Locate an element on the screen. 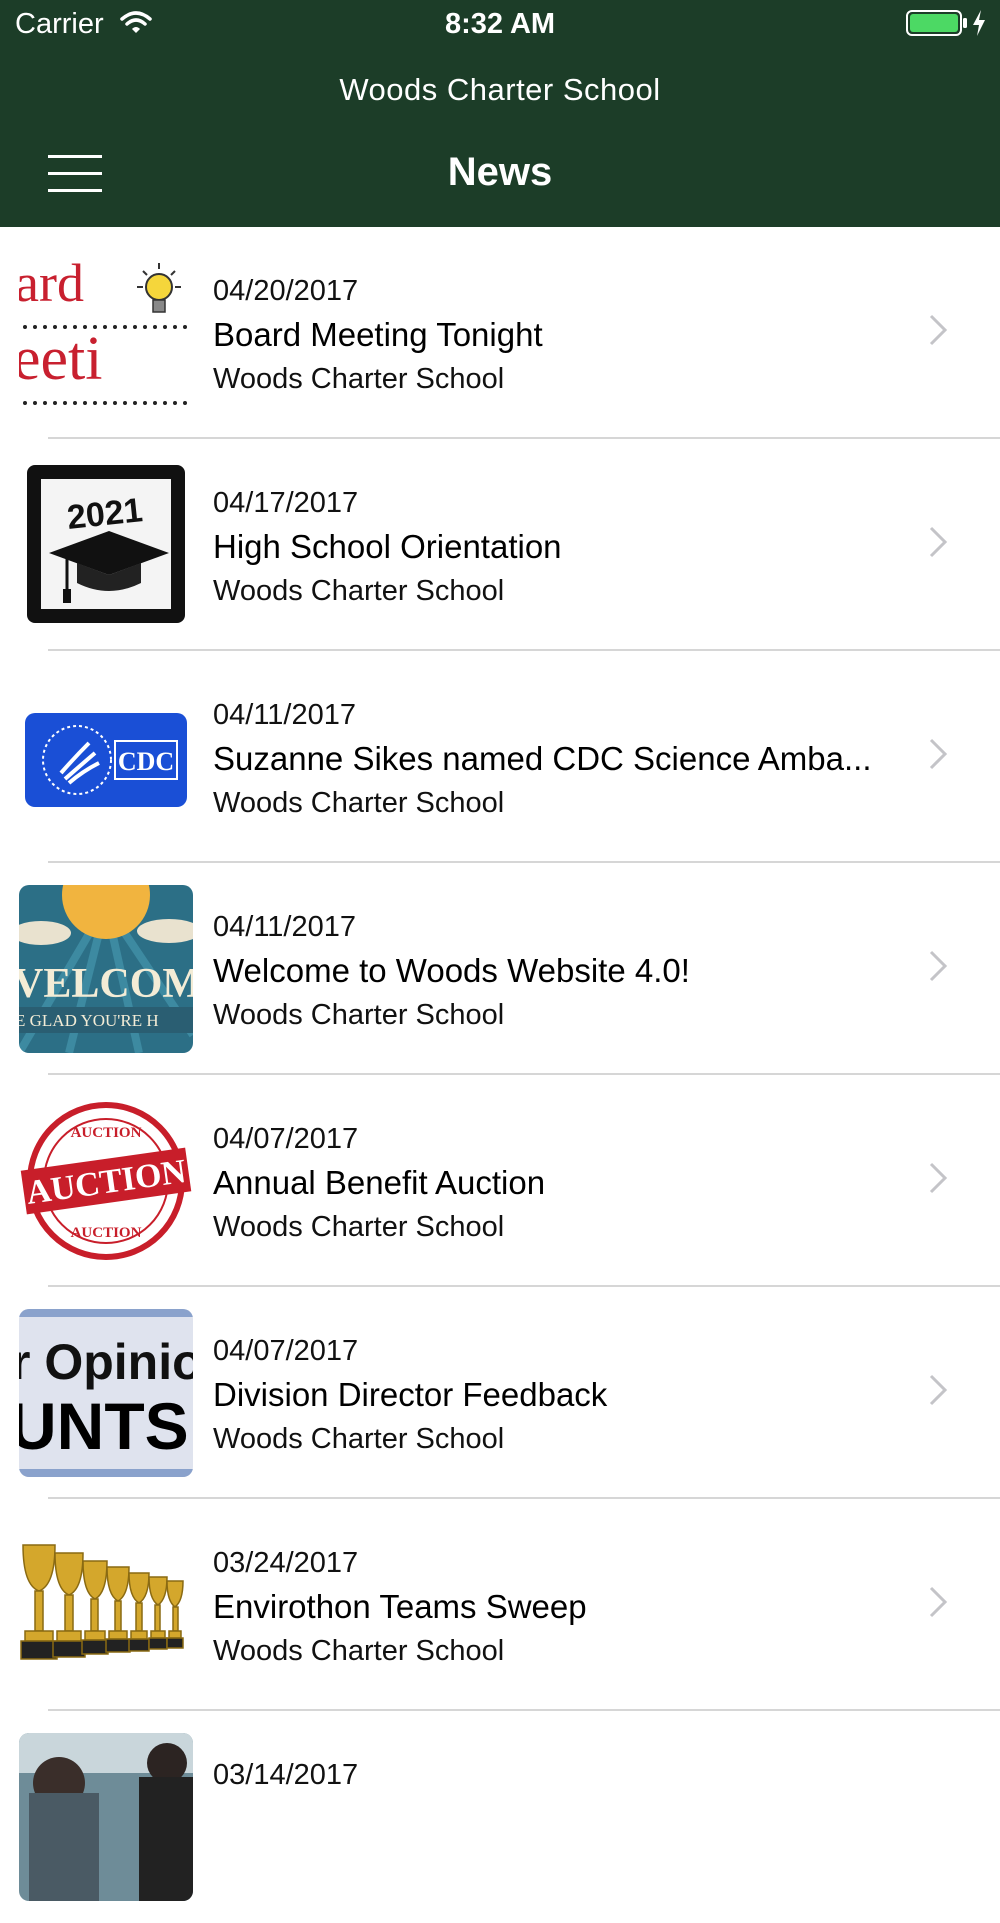  news-thumbnail-trophies is located at coordinates (106, 1605).